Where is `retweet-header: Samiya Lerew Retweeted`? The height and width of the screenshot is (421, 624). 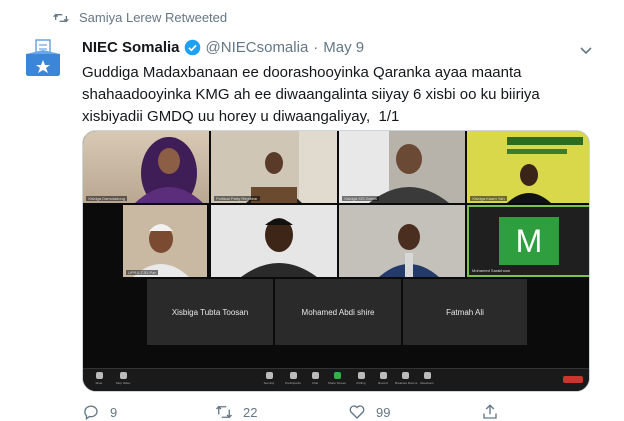 retweet-header: Samiya Lerew Retweeted is located at coordinates (140, 17).